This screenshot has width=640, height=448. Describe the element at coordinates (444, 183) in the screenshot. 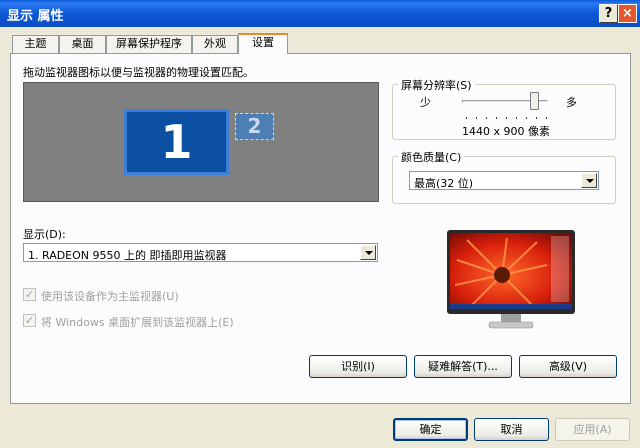

I see `color-quality-value: 最高(32 位)` at that location.